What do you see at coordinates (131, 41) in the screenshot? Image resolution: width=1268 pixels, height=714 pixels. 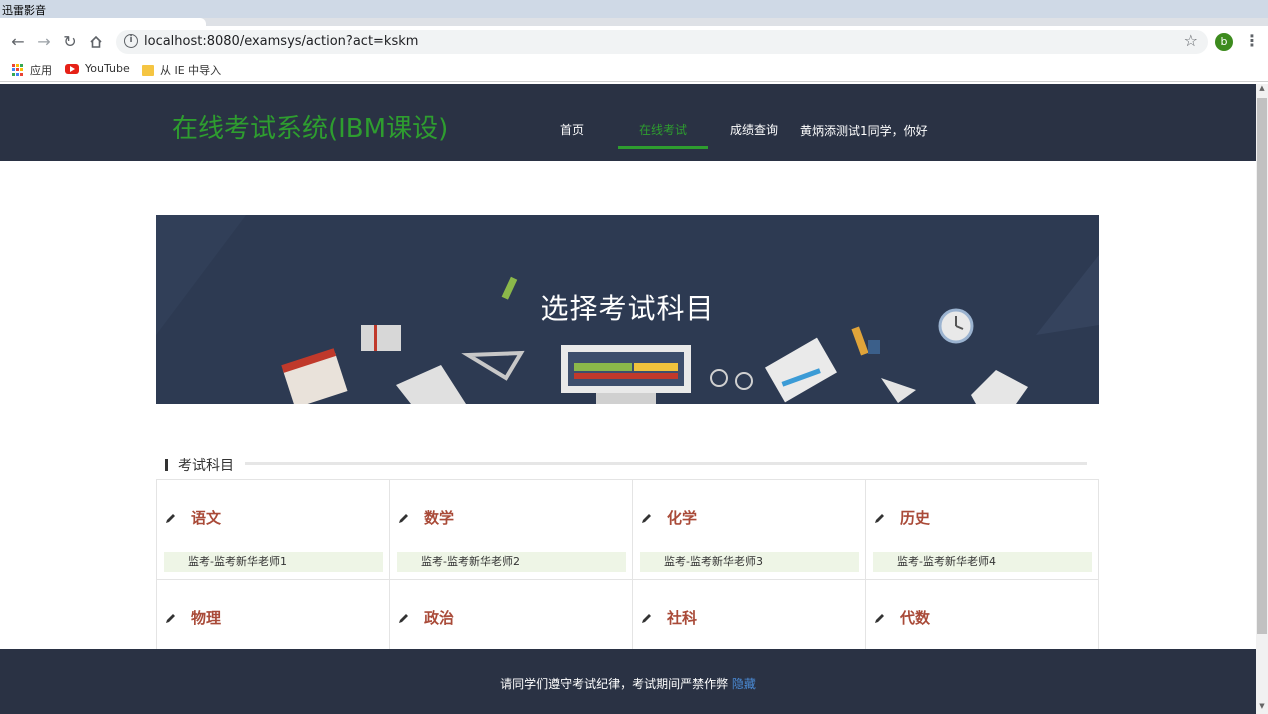 I see `info-icon: i` at bounding box center [131, 41].